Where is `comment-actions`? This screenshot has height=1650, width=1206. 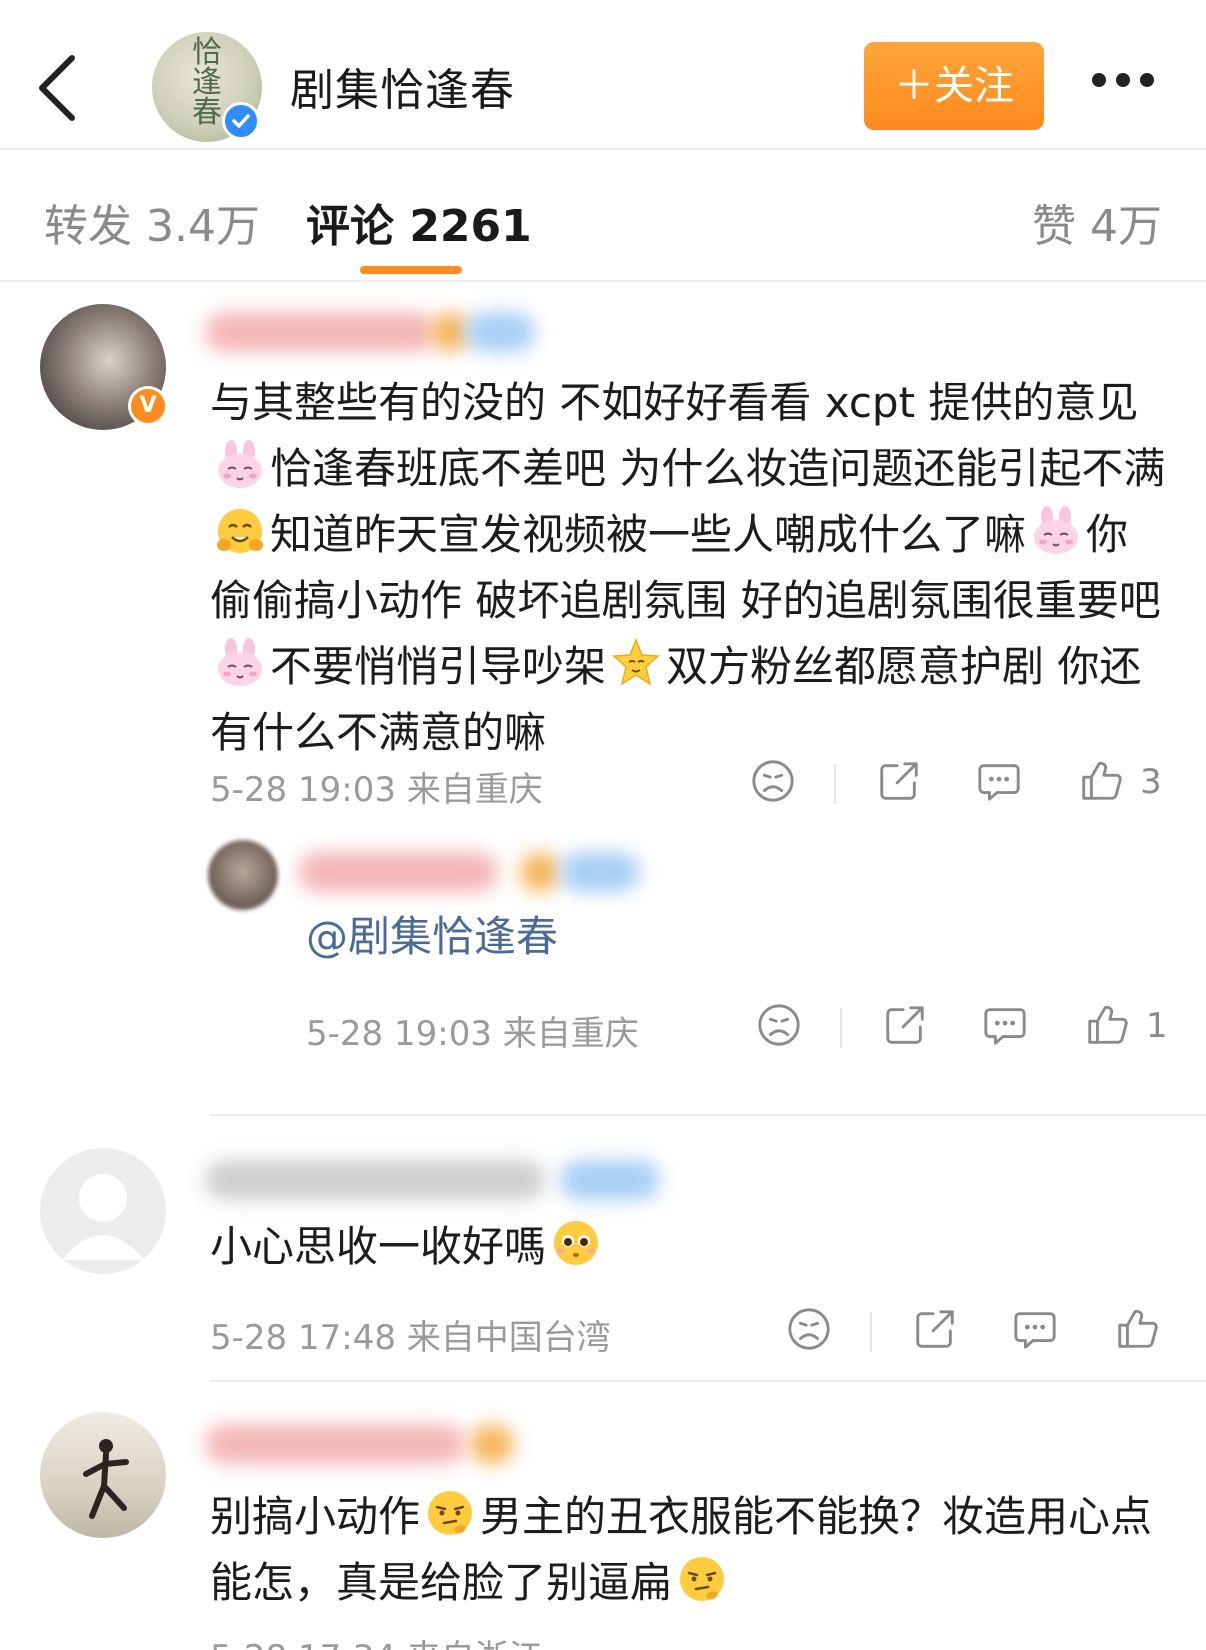 comment-actions is located at coordinates (986, 1331).